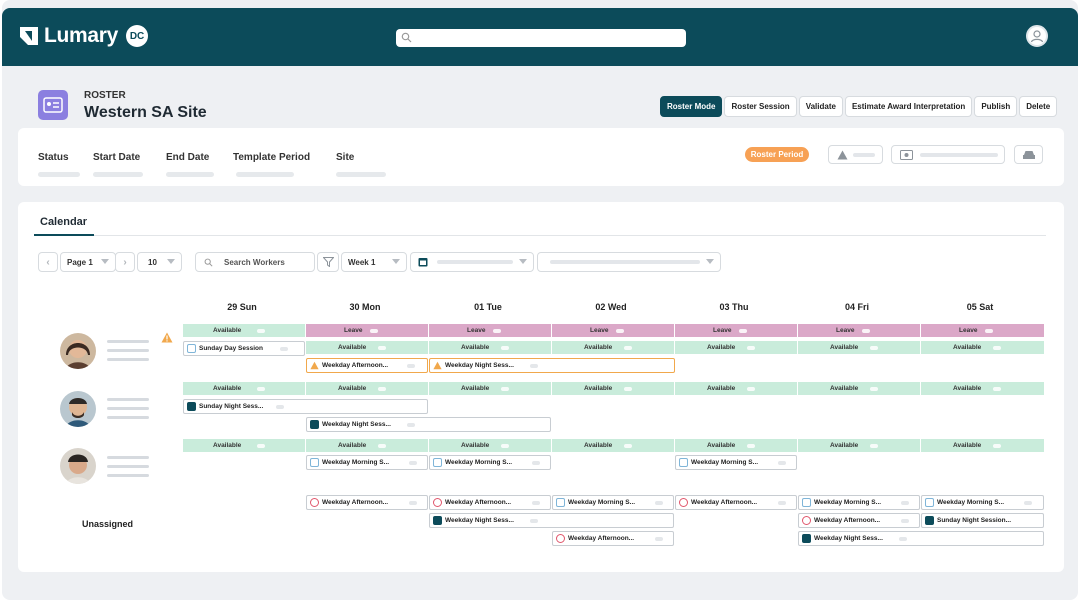  I want to click on publish-button: Publish, so click(996, 106).